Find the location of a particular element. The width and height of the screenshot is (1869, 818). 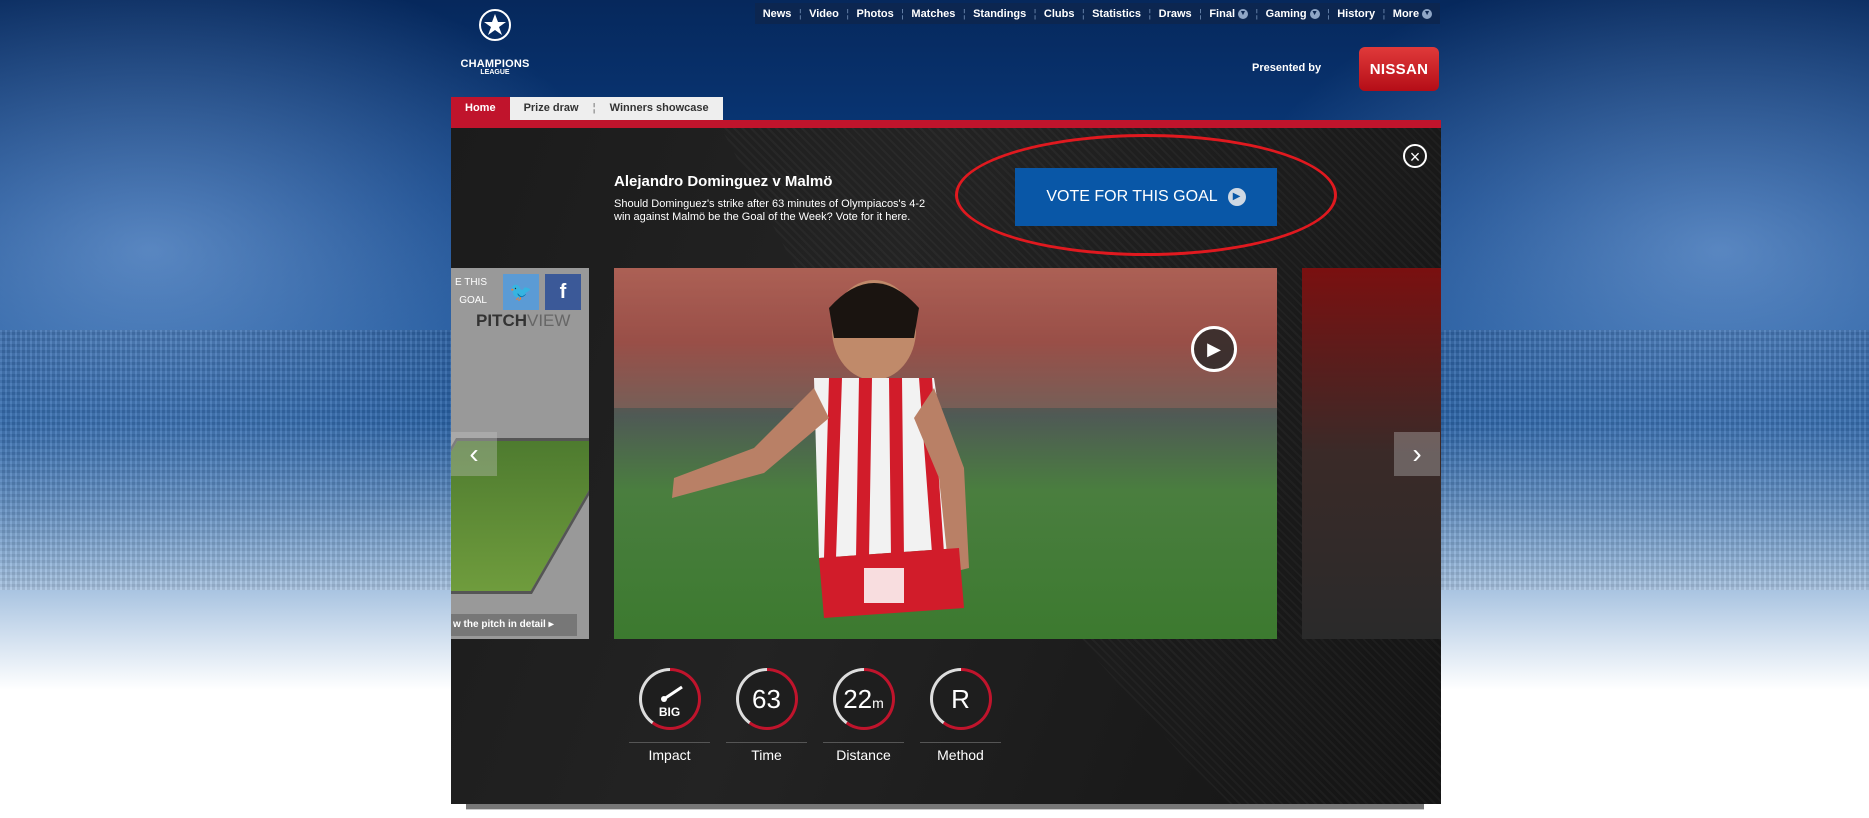

close-icon: × is located at coordinates (1415, 157).